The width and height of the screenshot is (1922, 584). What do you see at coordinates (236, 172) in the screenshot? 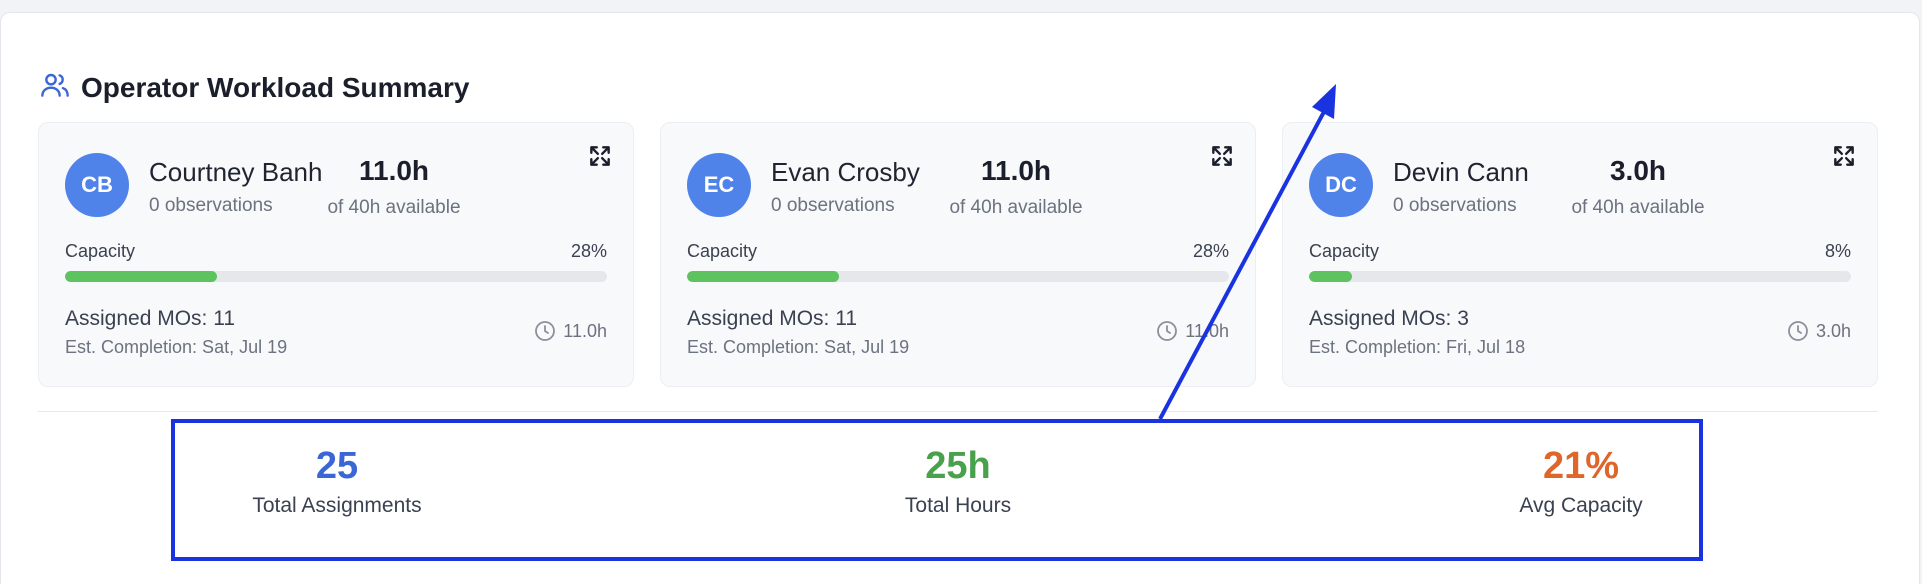
I see `operator-name: Courtney Banh` at bounding box center [236, 172].